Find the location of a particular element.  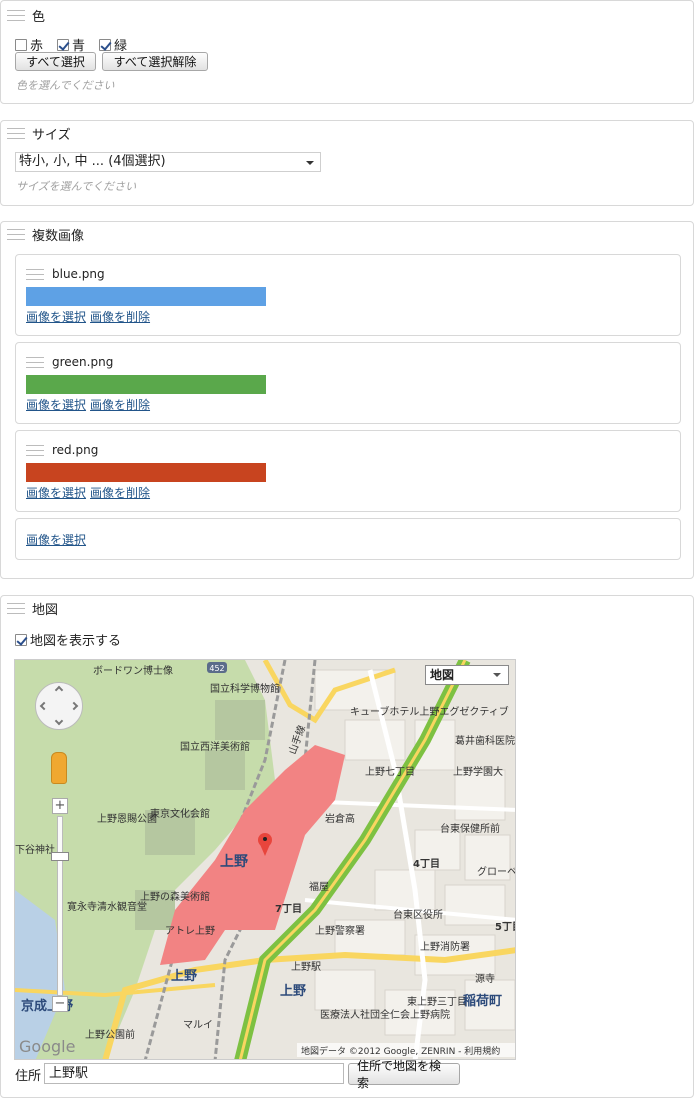

color-hint: 色を選んでください is located at coordinates (65, 85).